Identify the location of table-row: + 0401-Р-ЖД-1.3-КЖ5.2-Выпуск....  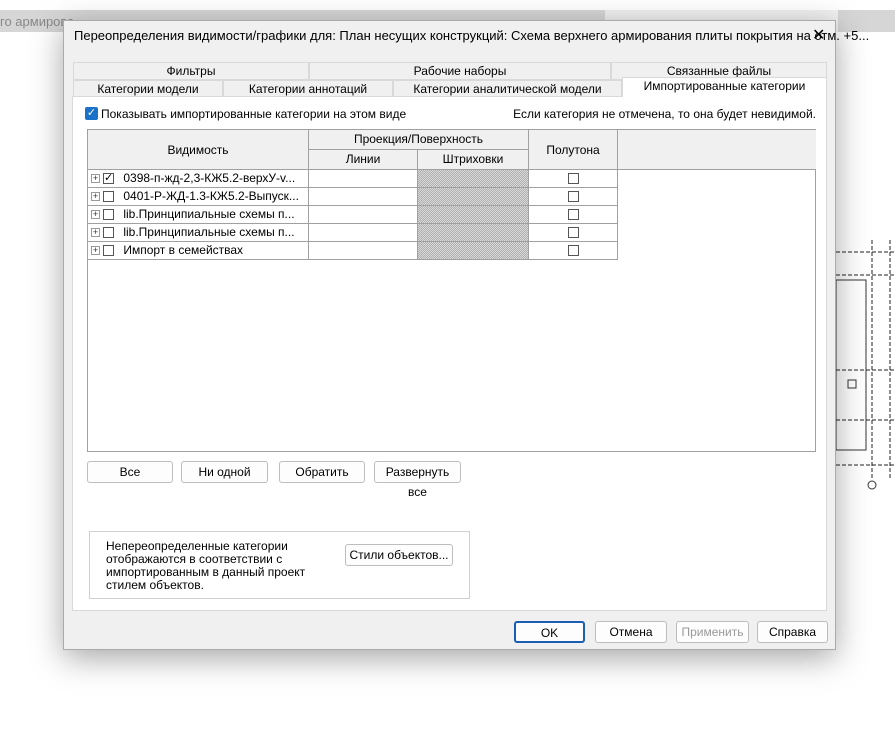
(353, 197).